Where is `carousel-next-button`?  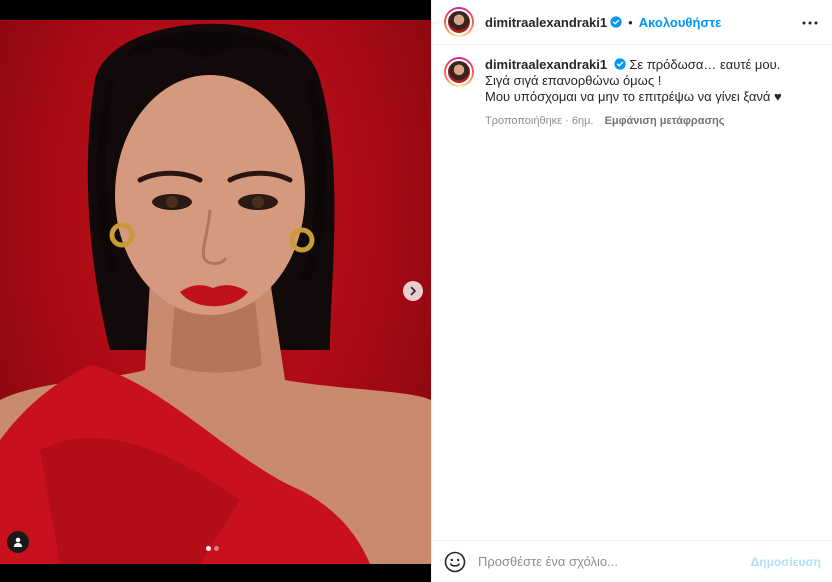
carousel-next-button is located at coordinates (413, 291).